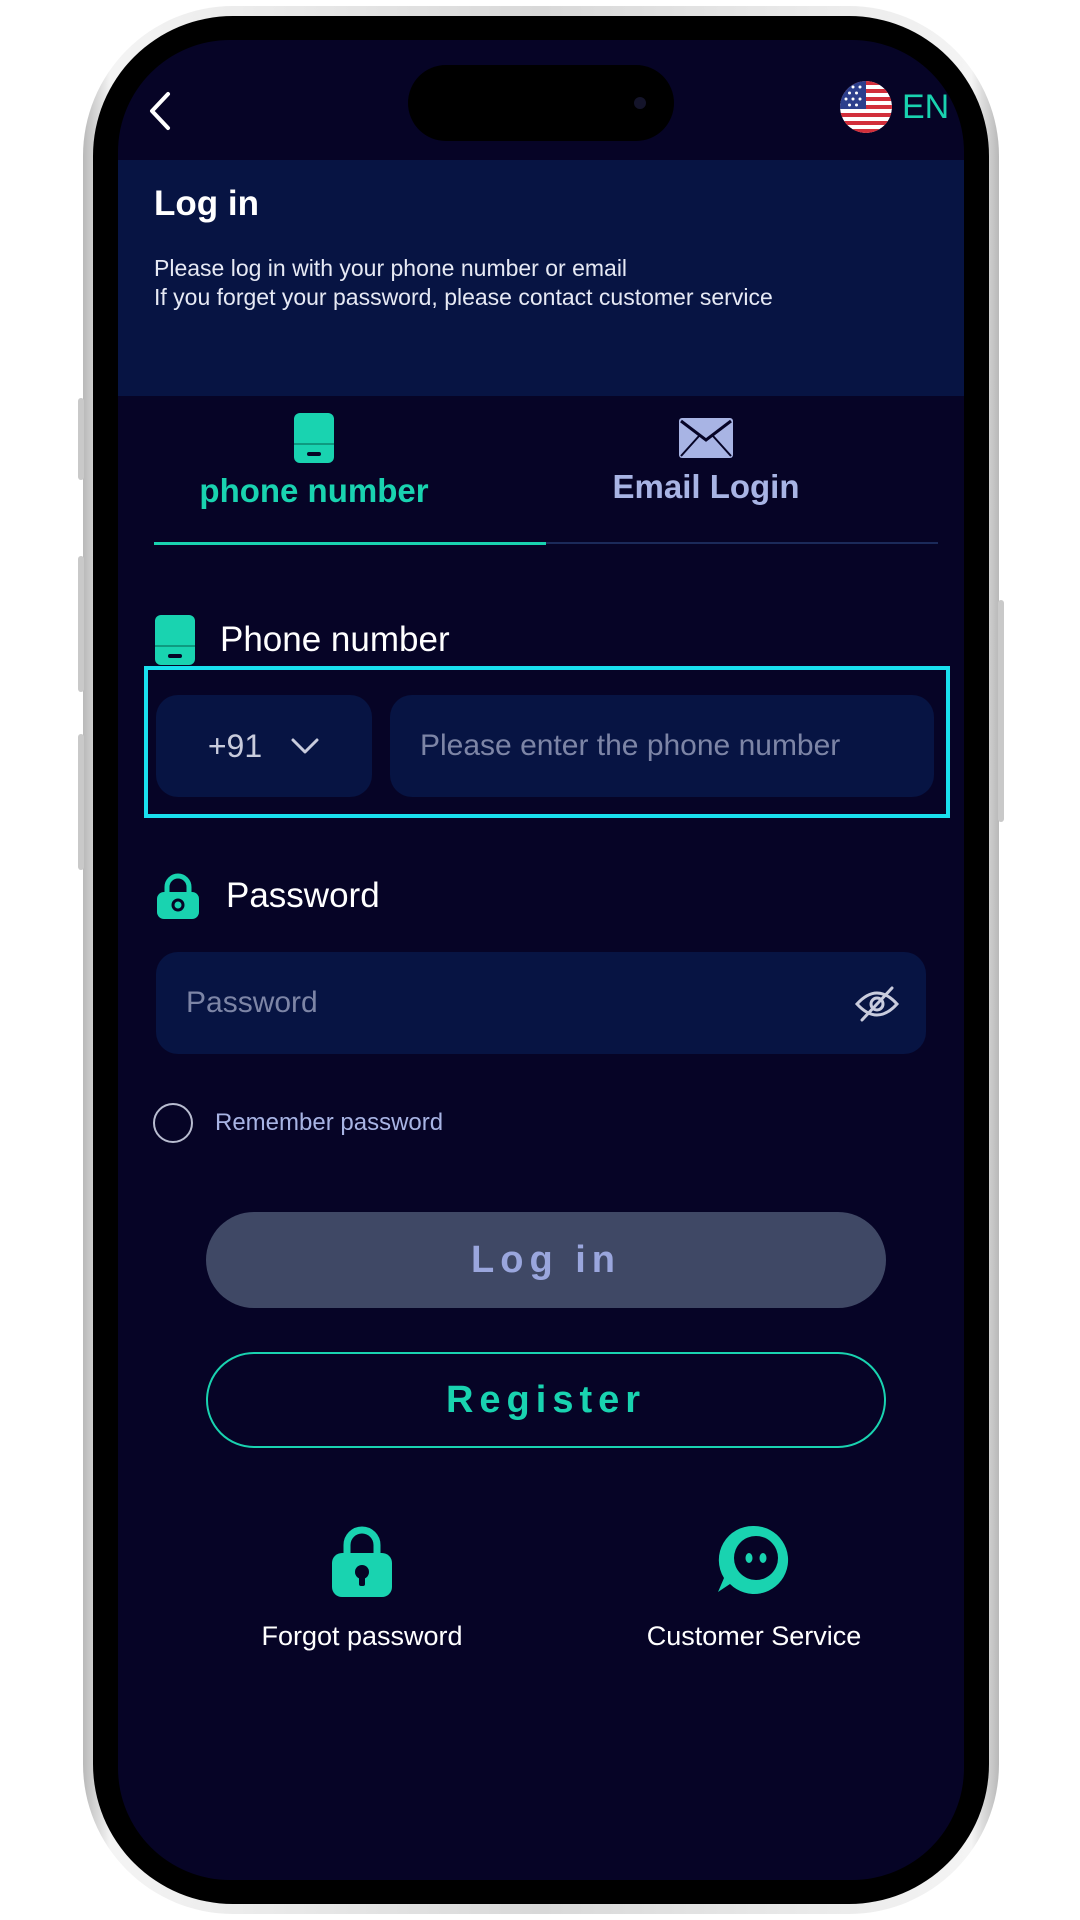 Image resolution: width=1080 pixels, height=1920 pixels. I want to click on camera-dot, so click(640, 103).